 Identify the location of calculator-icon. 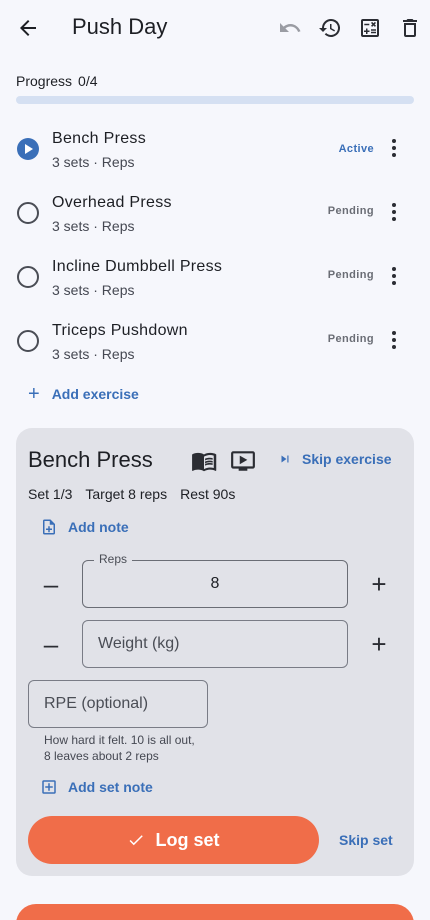
(370, 28).